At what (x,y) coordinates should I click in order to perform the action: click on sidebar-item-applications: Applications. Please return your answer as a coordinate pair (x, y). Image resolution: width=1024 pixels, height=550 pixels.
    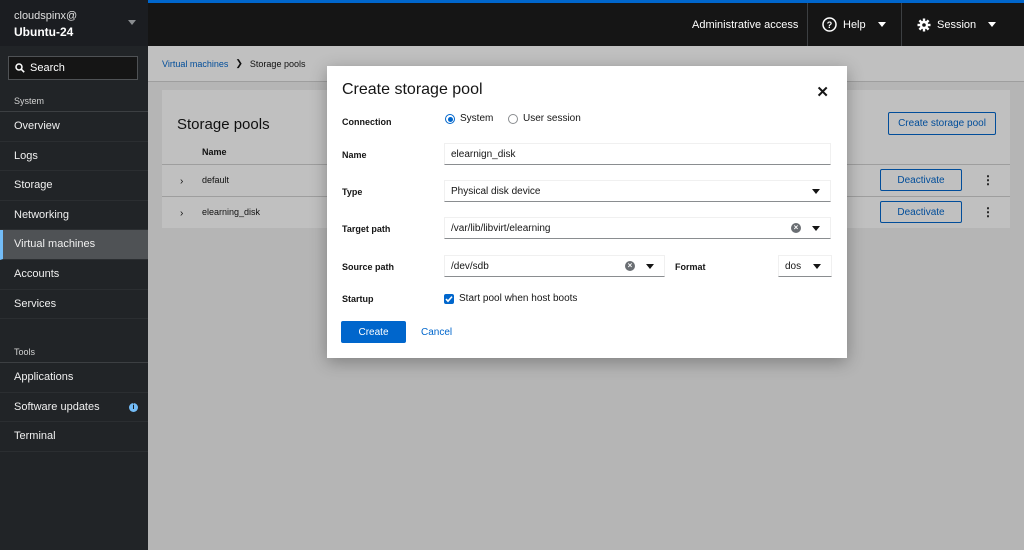
    Looking at the image, I should click on (74, 378).